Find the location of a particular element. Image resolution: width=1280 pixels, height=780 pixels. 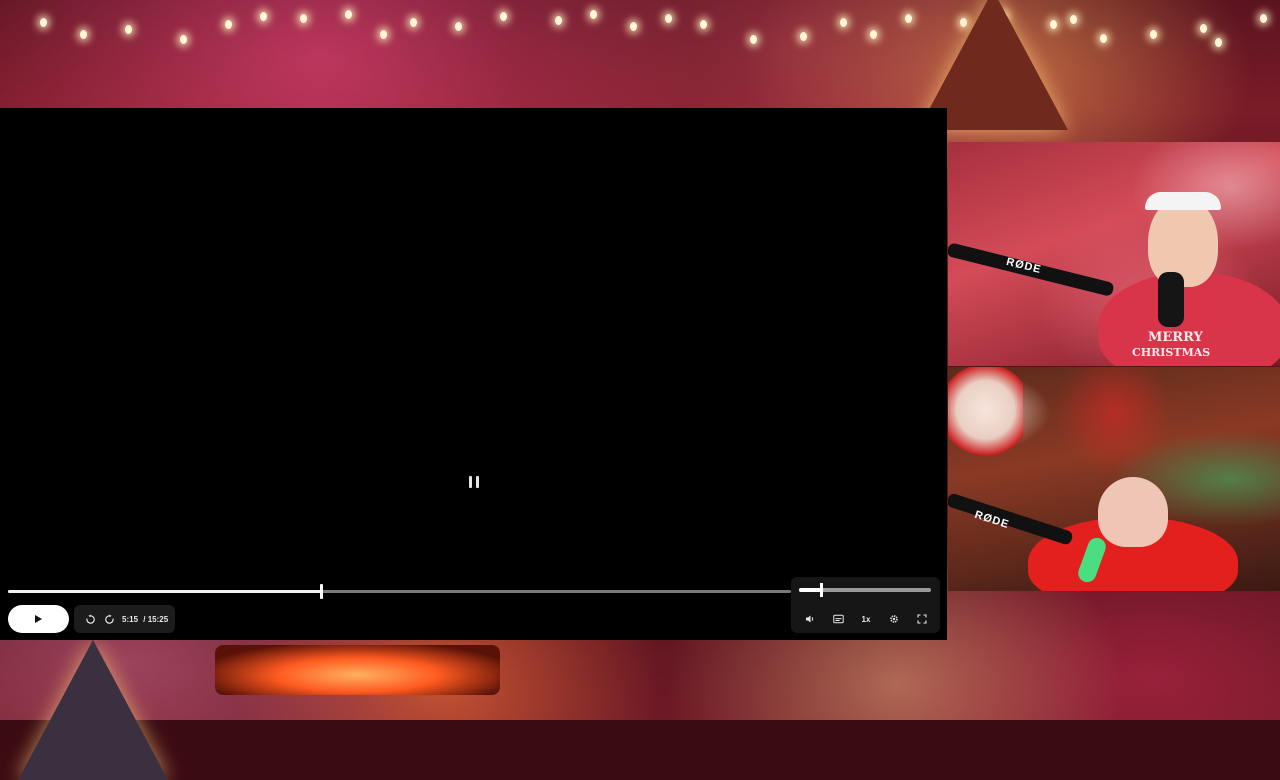

volume-level is located at coordinates (810, 590).